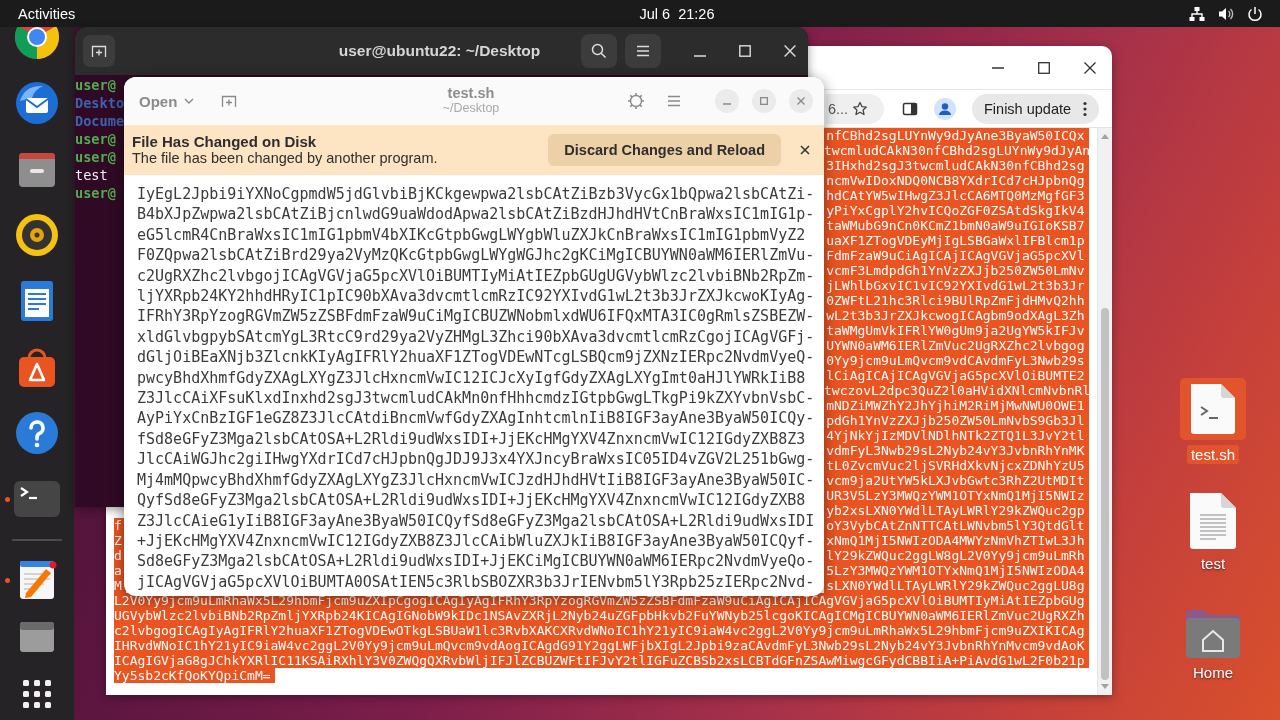  What do you see at coordinates (476, 194) in the screenshot?
I see `code-line: IyEgL2Jpbi9iYXNoCgpmdW5jdGlvbiBjKCkgewpwa2lsbCAtZiBzb3VycGx1bQpwa2lsbCAtZi-` at bounding box center [476, 194].